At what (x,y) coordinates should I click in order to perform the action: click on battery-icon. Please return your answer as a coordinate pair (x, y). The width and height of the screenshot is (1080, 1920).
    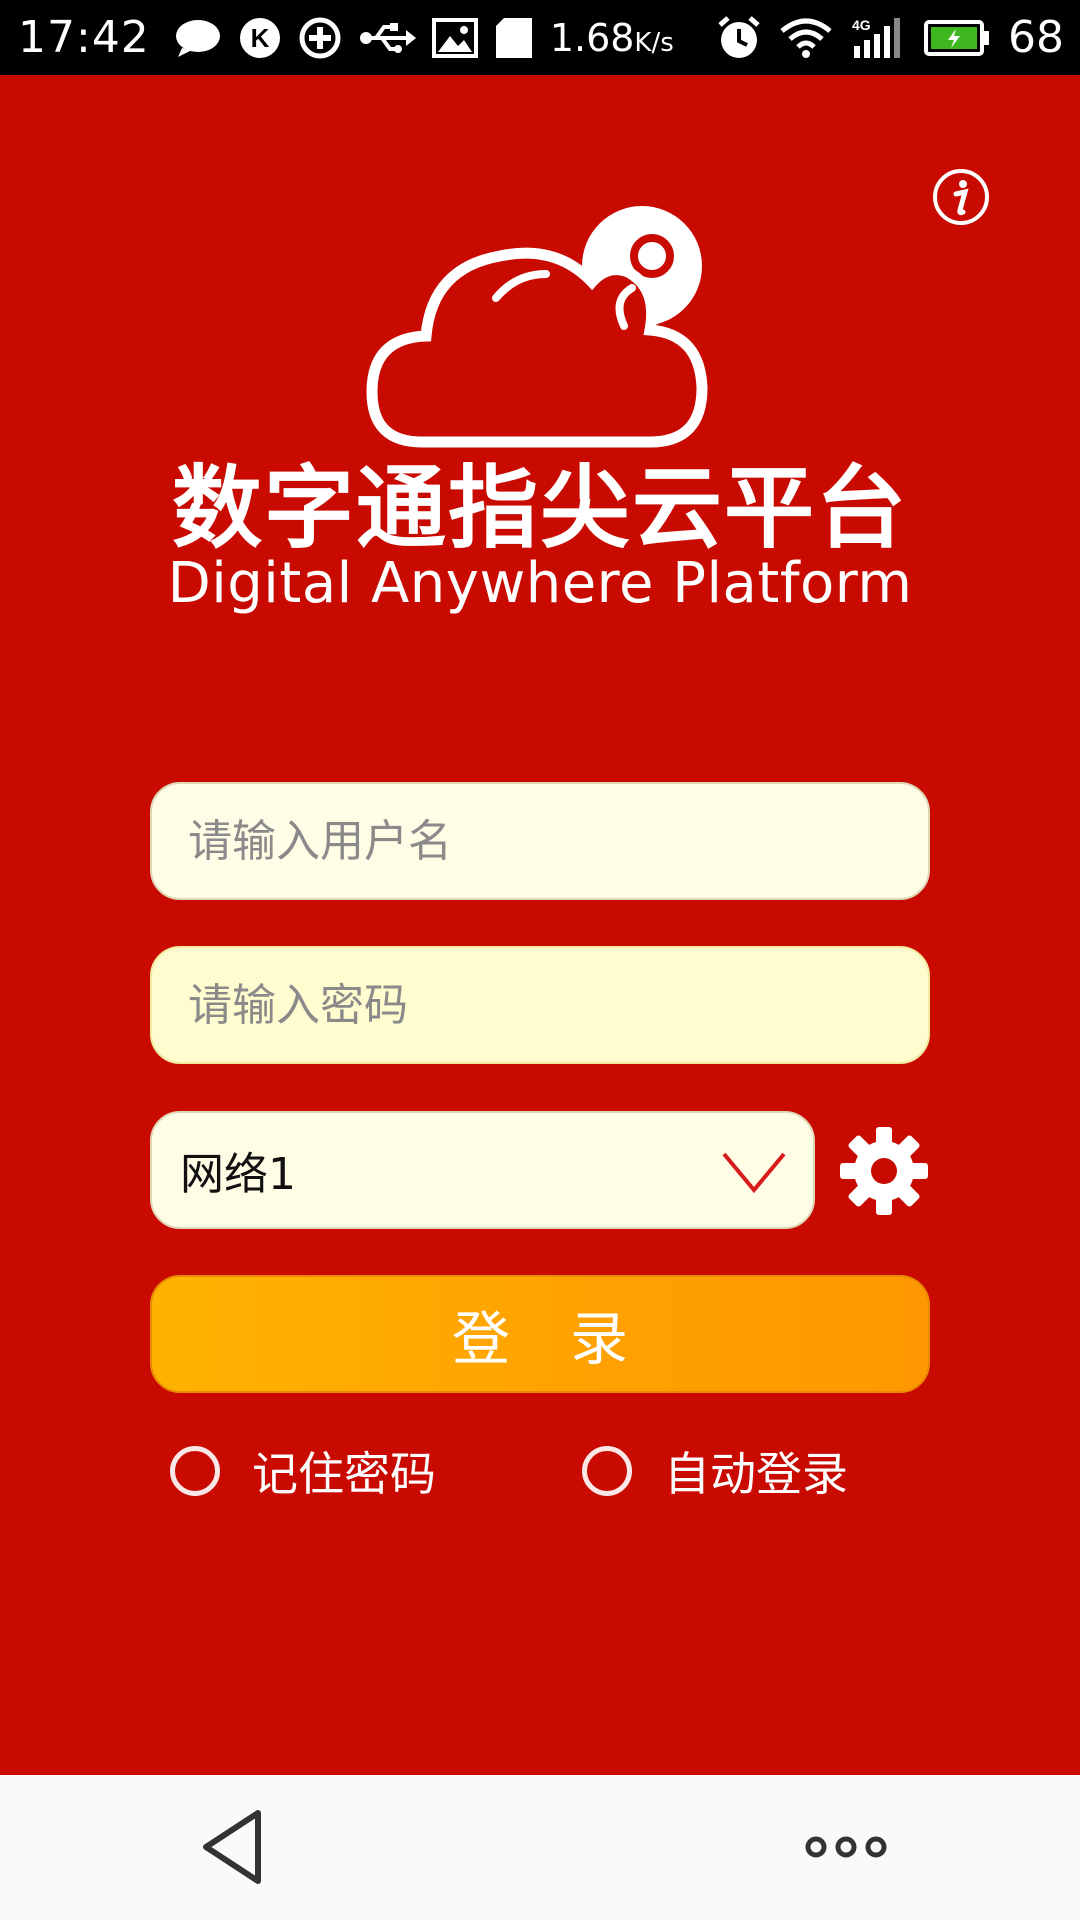
    Looking at the image, I should click on (956, 37).